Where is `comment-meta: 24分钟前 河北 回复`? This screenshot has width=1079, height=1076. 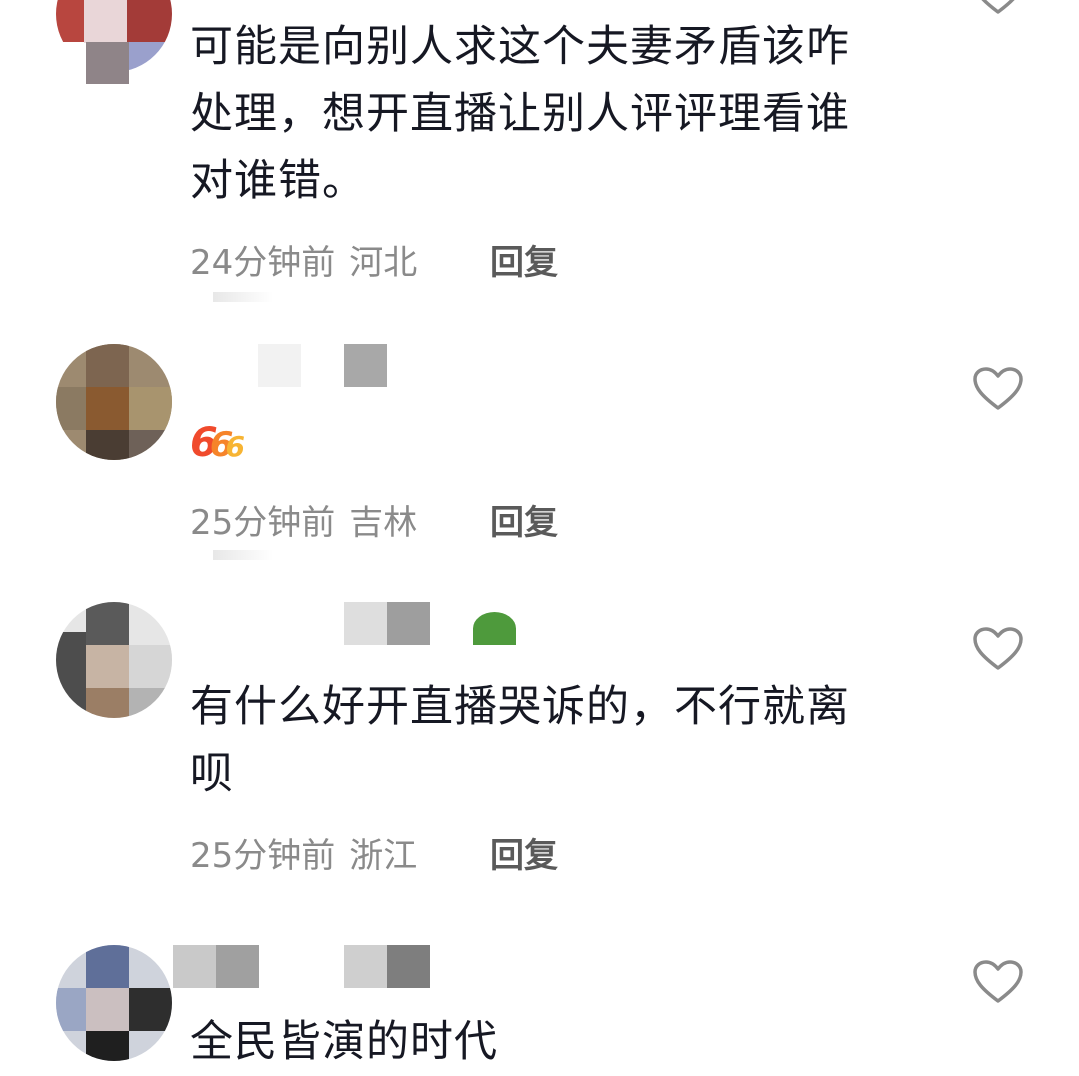 comment-meta: 24分钟前 河北 回复 is located at coordinates (374, 263).